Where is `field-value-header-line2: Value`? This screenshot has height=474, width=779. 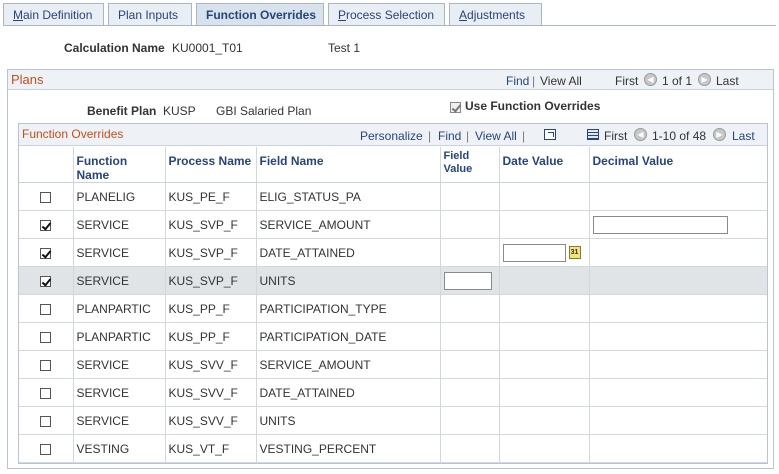
field-value-header-line2: Value is located at coordinates (458, 169).